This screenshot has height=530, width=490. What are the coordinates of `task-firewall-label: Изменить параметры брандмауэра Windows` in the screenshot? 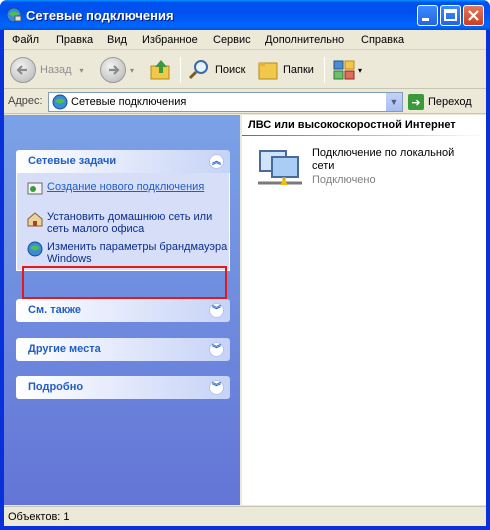 It's located at (137, 253).